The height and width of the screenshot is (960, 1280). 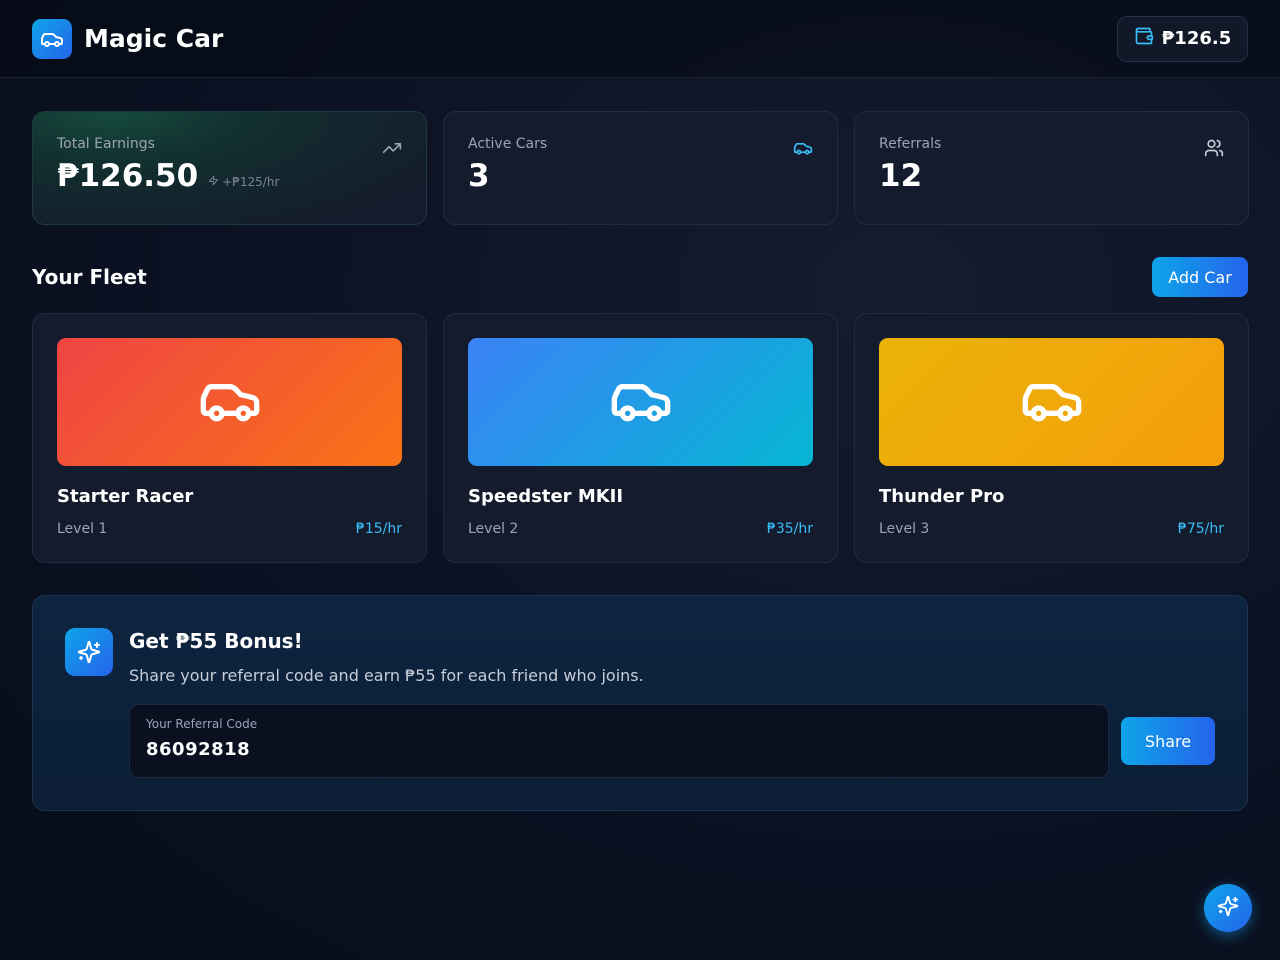 I want to click on car-name: Speedster MKII, so click(x=546, y=496).